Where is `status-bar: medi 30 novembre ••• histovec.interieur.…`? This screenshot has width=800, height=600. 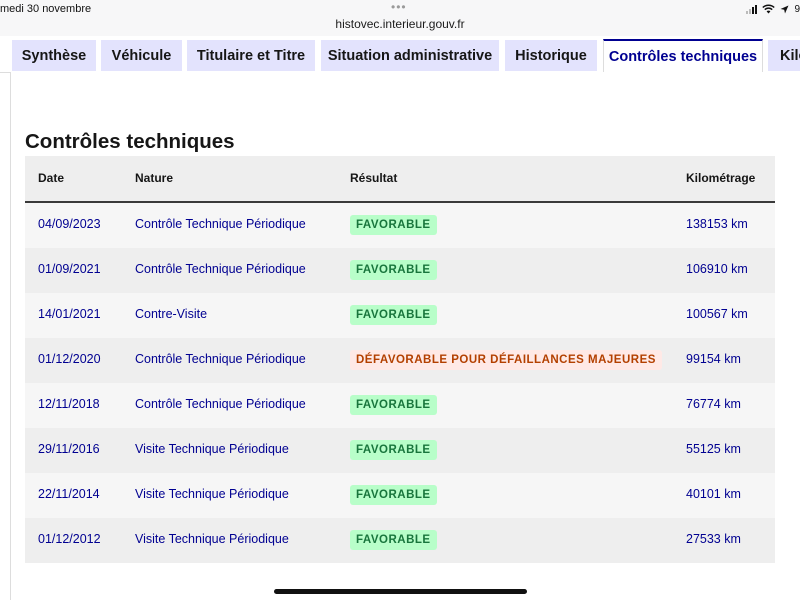
status-bar: medi 30 novembre ••• histovec.interieur.… is located at coordinates (400, 18).